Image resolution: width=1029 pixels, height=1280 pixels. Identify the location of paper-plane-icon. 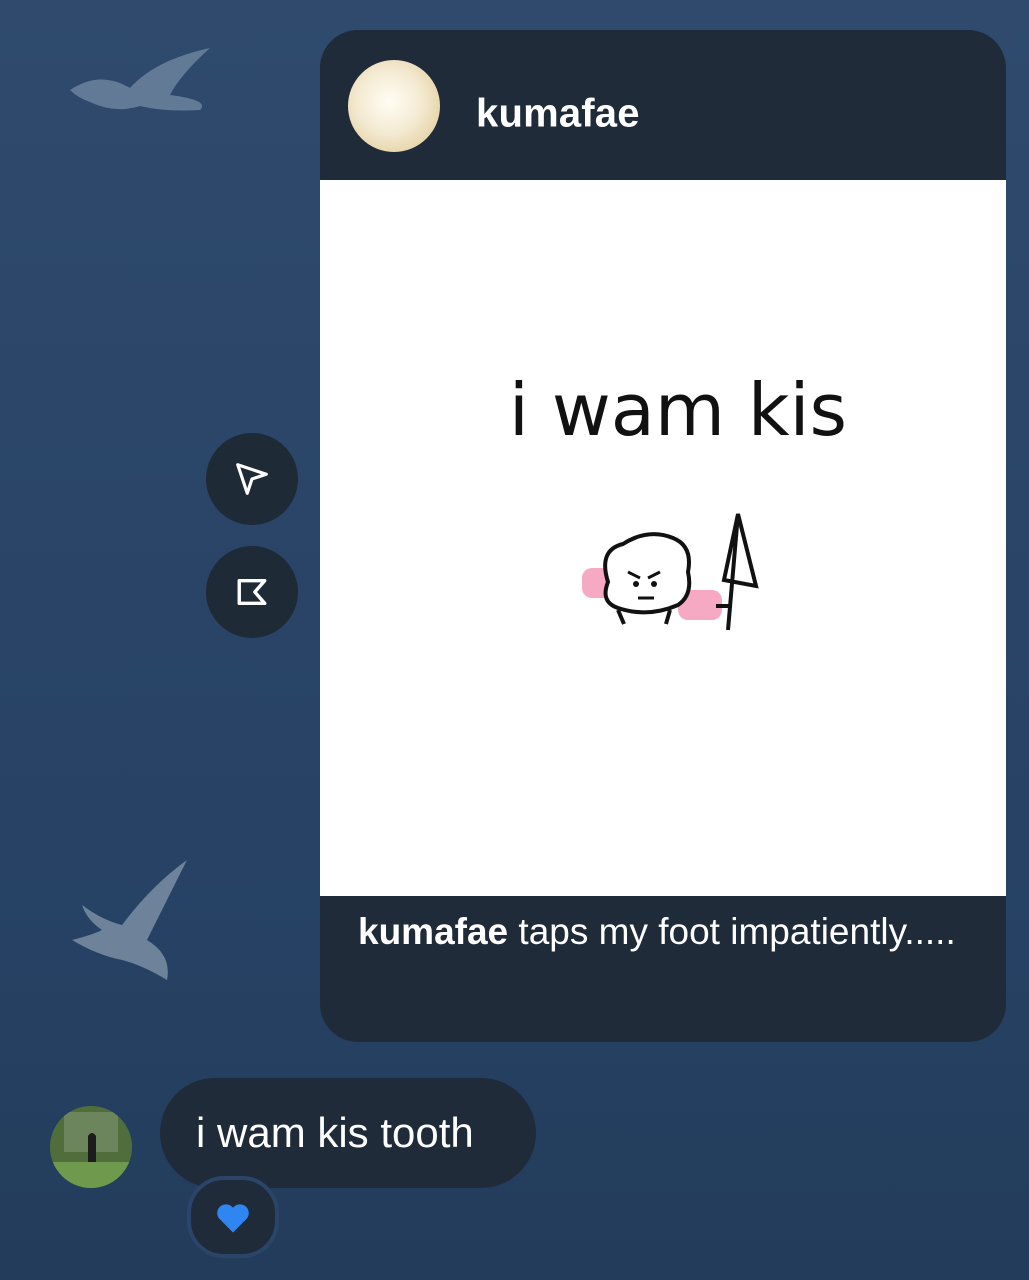
(252, 479).